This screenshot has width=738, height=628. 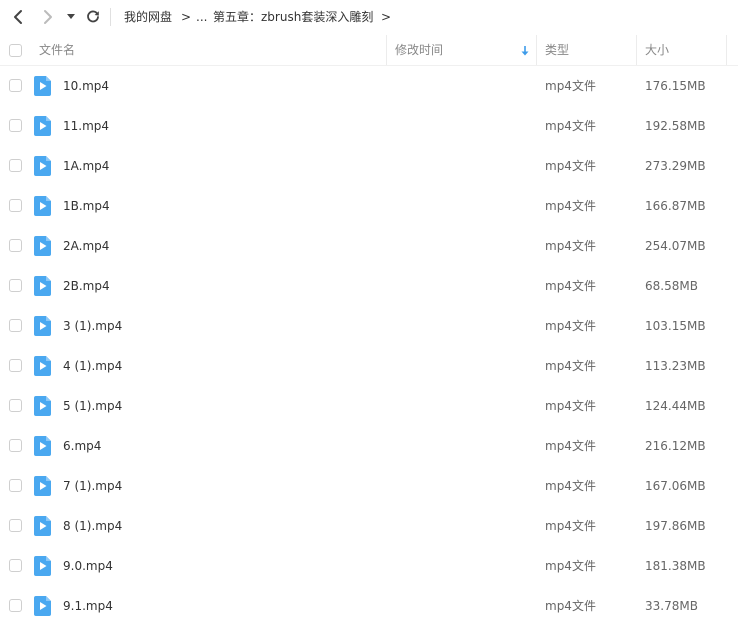 I want to click on forward-button, so click(x=48, y=17).